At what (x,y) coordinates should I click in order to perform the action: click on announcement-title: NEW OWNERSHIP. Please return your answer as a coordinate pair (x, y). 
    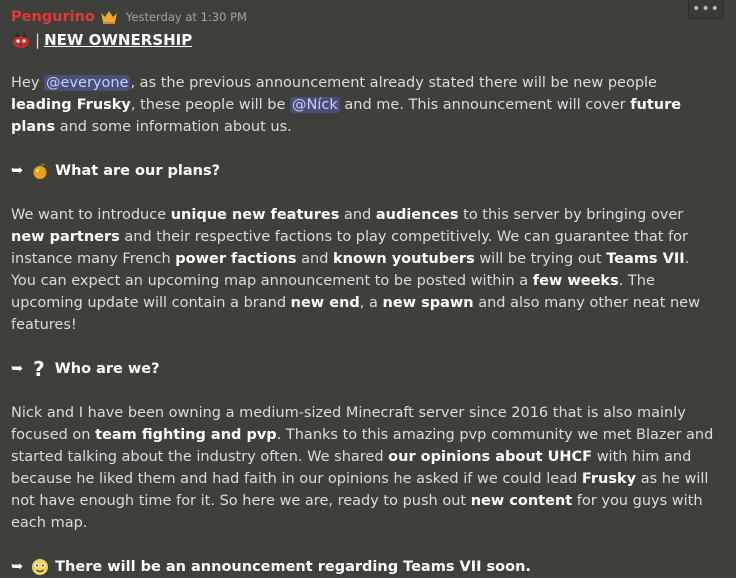
    Looking at the image, I should click on (118, 40).